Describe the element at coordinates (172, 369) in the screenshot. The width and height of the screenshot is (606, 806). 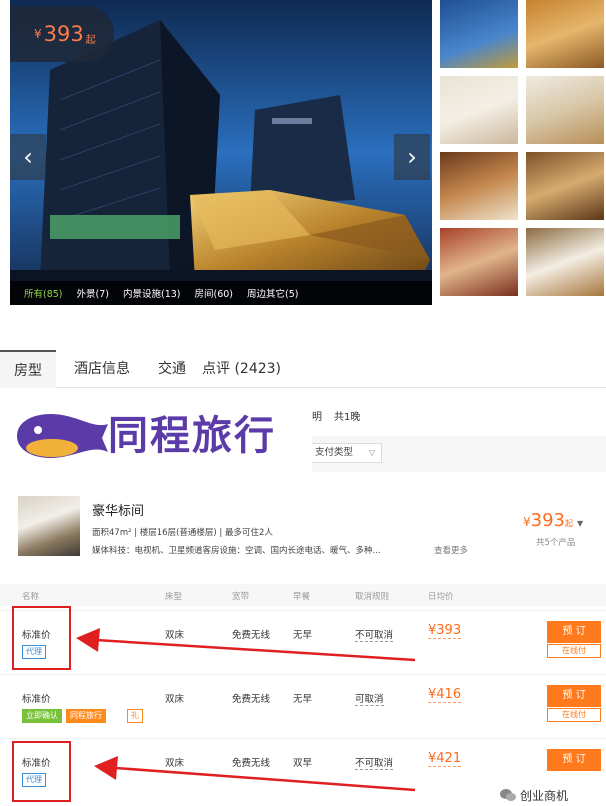
I see `tab-traffic: 交通` at that location.